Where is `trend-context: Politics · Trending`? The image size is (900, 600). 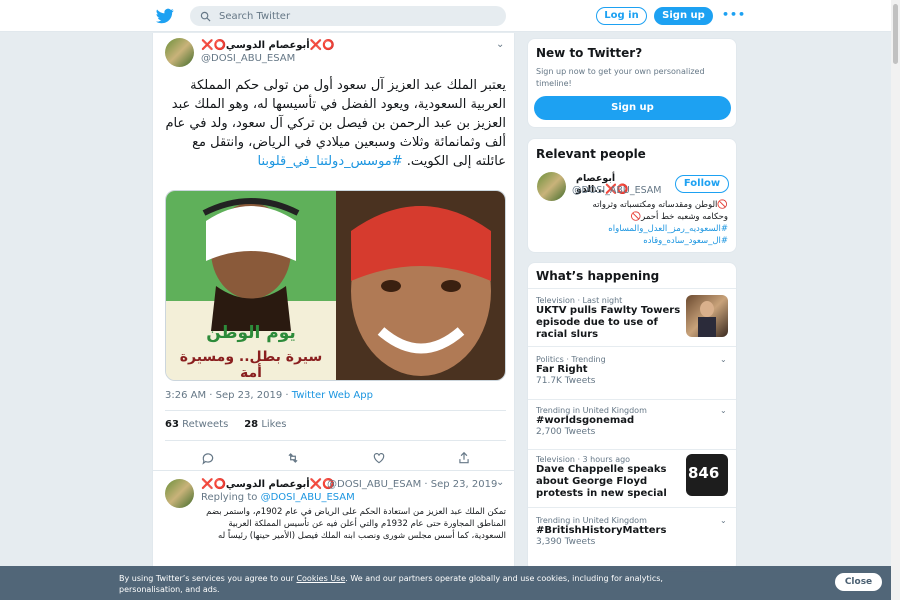
trend-context: Politics · Trending is located at coordinates (571, 359).